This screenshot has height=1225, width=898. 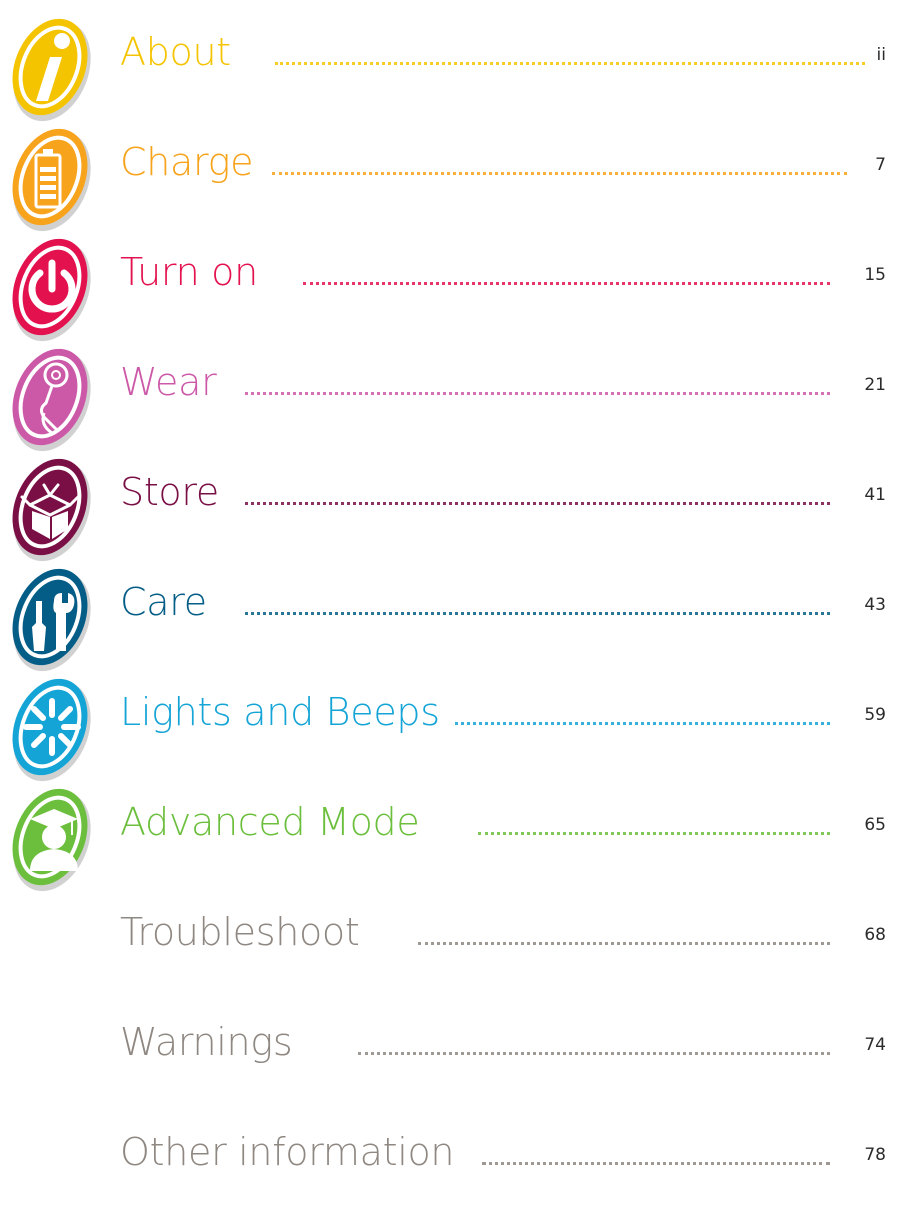 What do you see at coordinates (449, 70) in the screenshot?
I see `toc-entry-about: About ii` at bounding box center [449, 70].